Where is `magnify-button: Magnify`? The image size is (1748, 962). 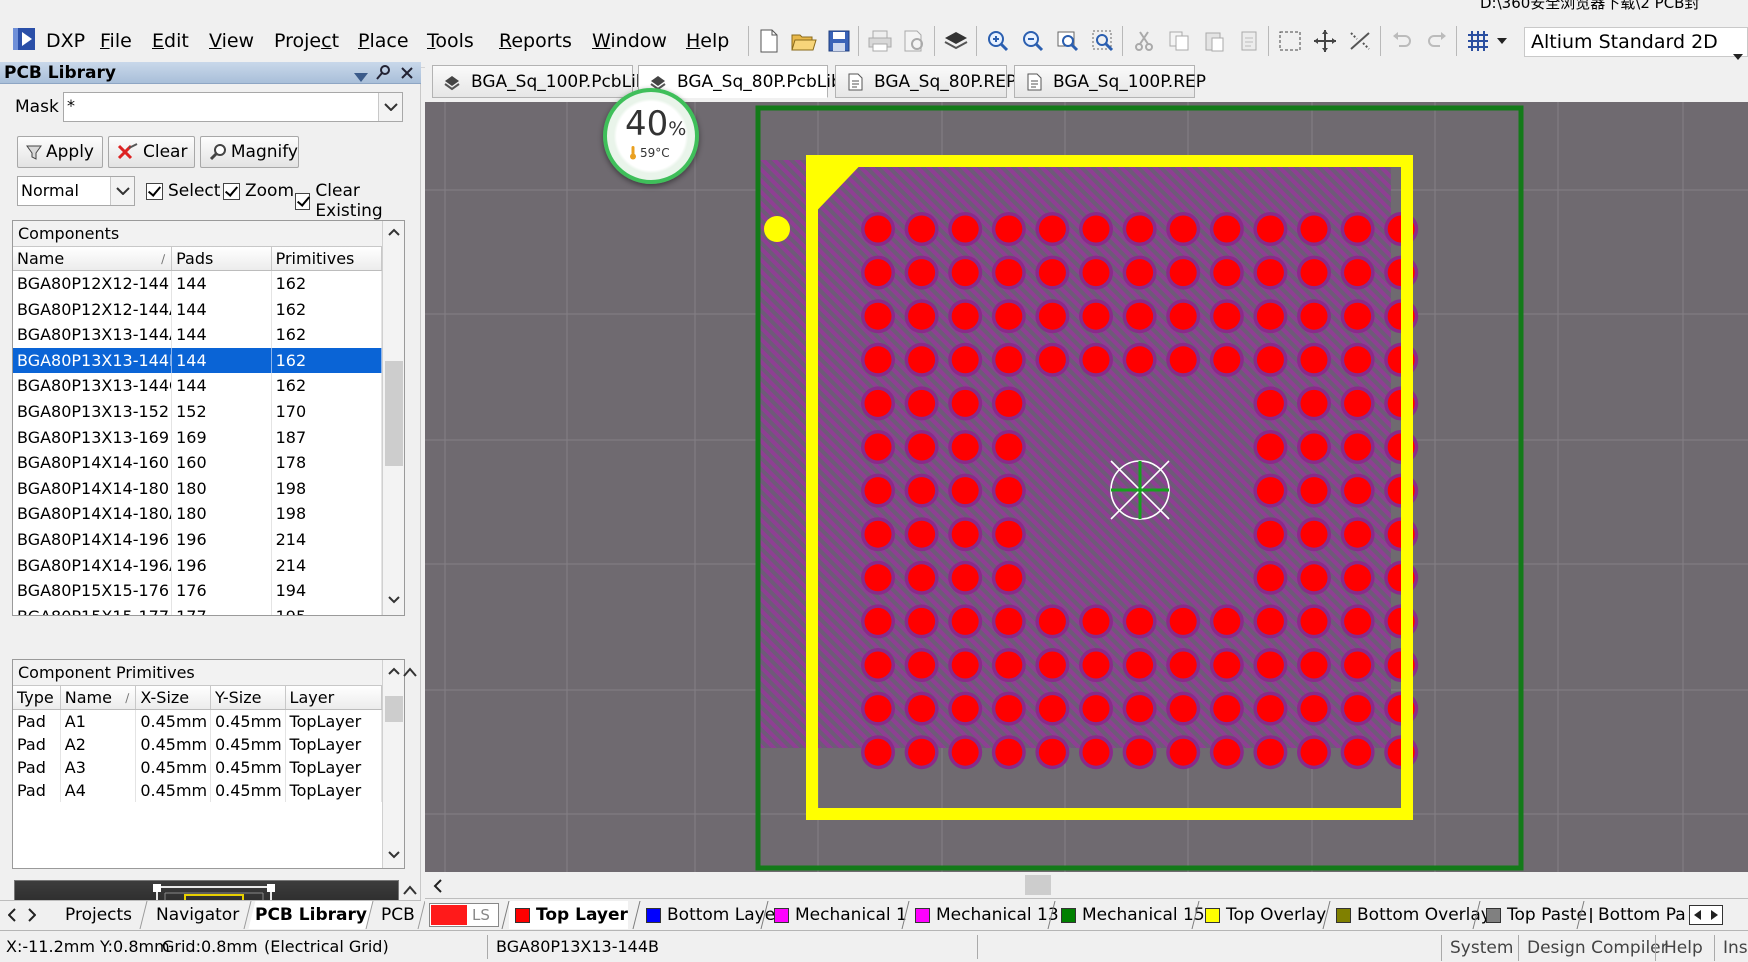
magnify-button: Magnify is located at coordinates (249, 152).